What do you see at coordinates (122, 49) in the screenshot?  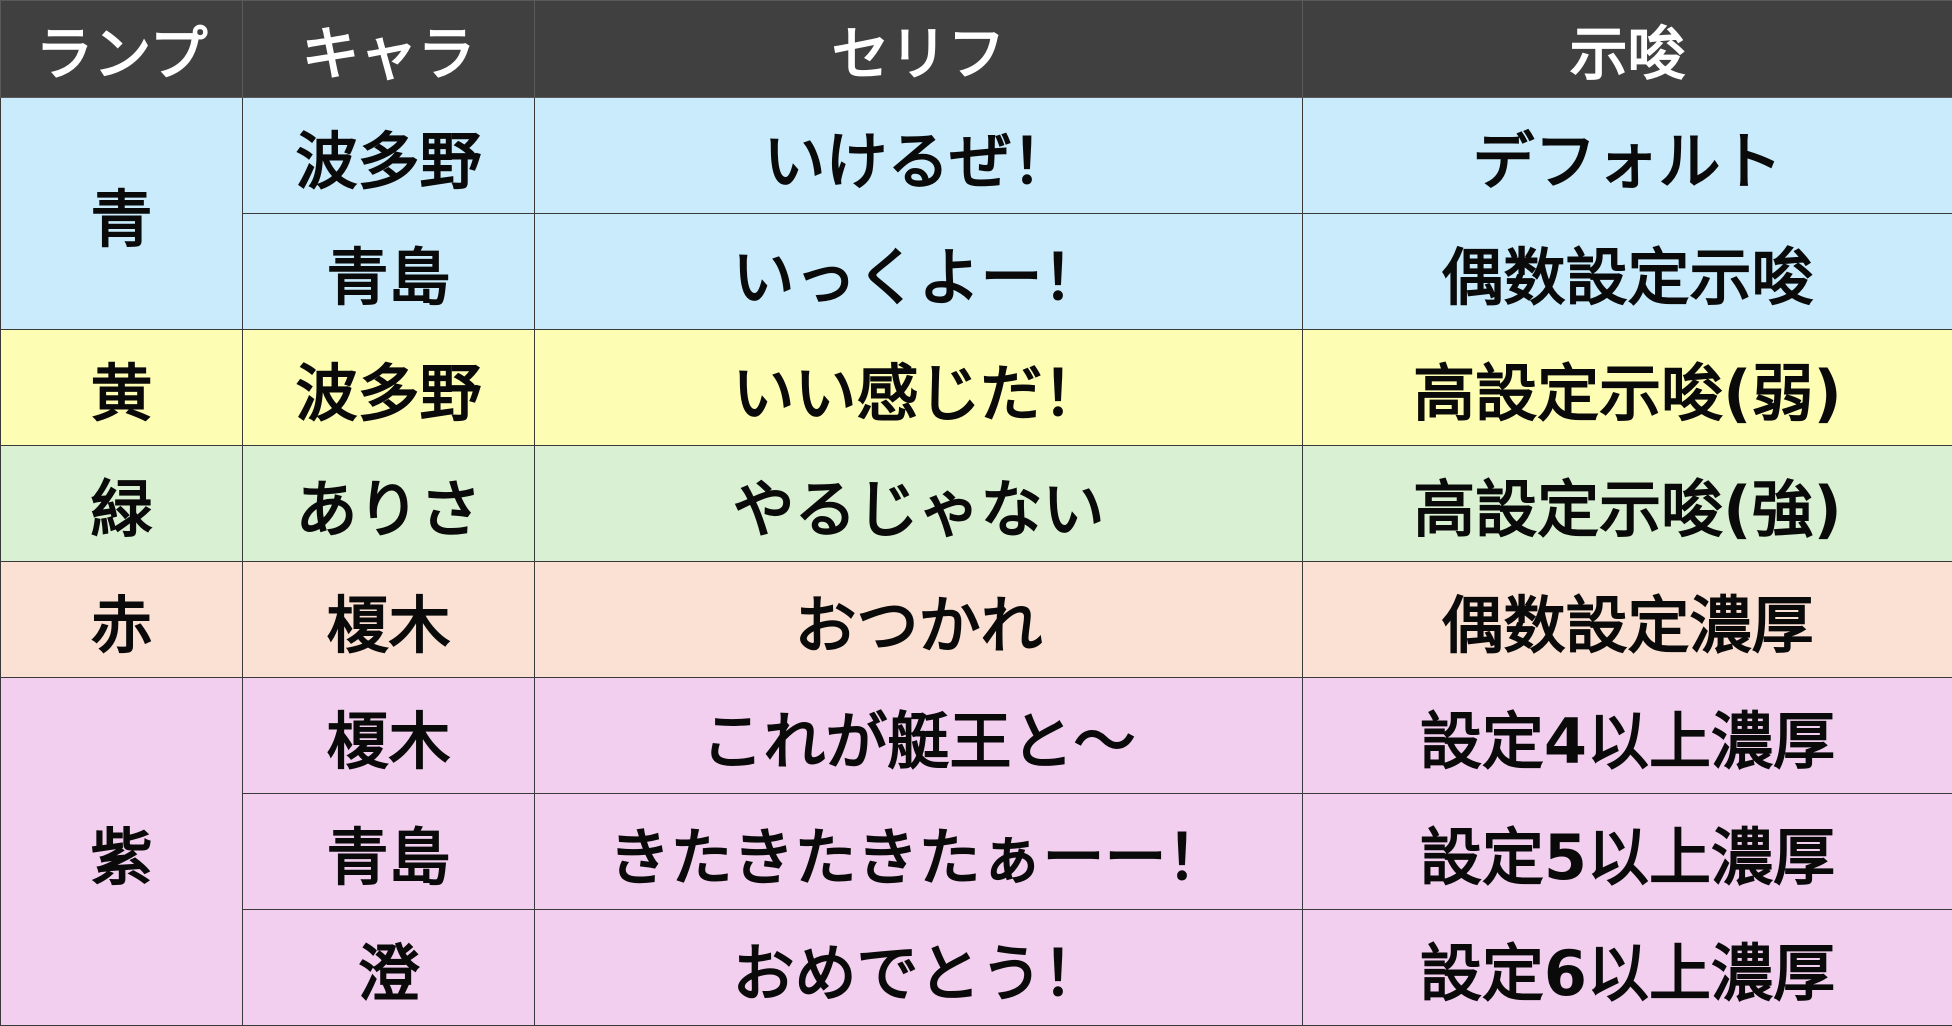 I see `header-lamp: ランプ` at bounding box center [122, 49].